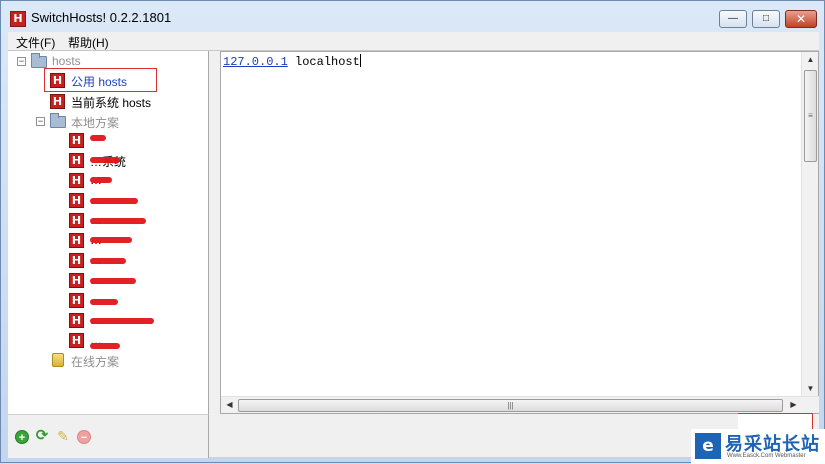 The image size is (825, 464). Describe the element at coordinates (111, 102) in the screenshot. I see `tree-item-current-system-hosts: 当前系统 hosts` at that location.